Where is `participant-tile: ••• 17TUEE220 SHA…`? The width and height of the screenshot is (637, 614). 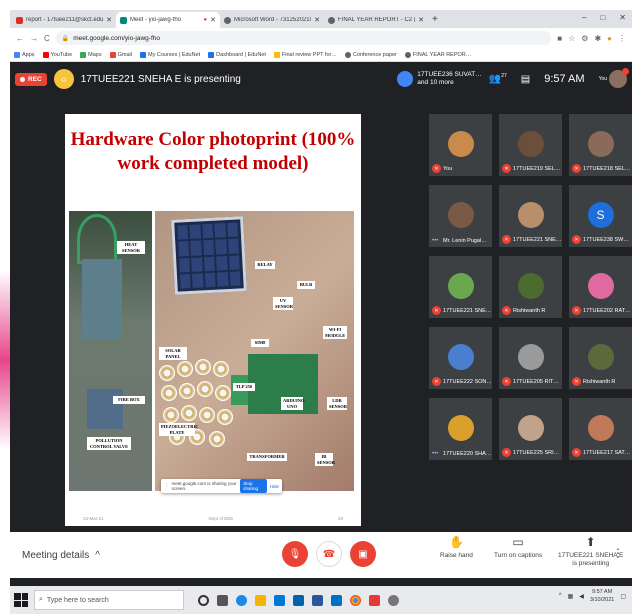
participant-tile: ••• 17TUEE220 SHA… is located at coordinates (460, 429).